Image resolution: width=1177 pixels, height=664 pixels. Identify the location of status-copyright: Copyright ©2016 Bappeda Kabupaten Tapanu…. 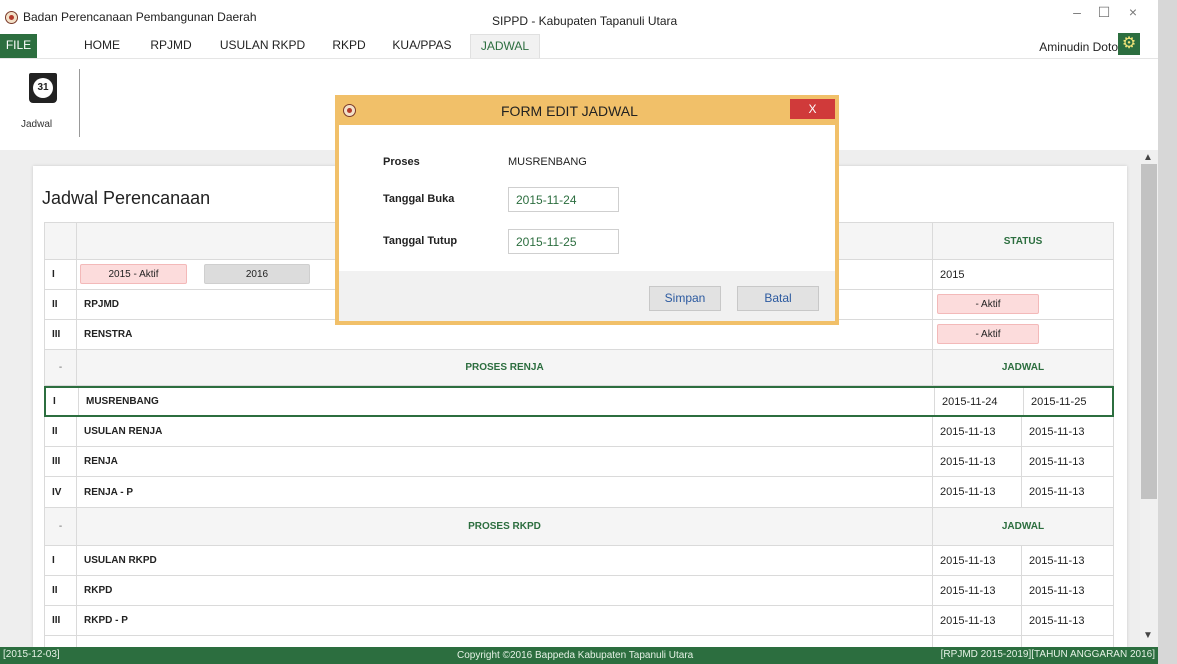
(575, 655).